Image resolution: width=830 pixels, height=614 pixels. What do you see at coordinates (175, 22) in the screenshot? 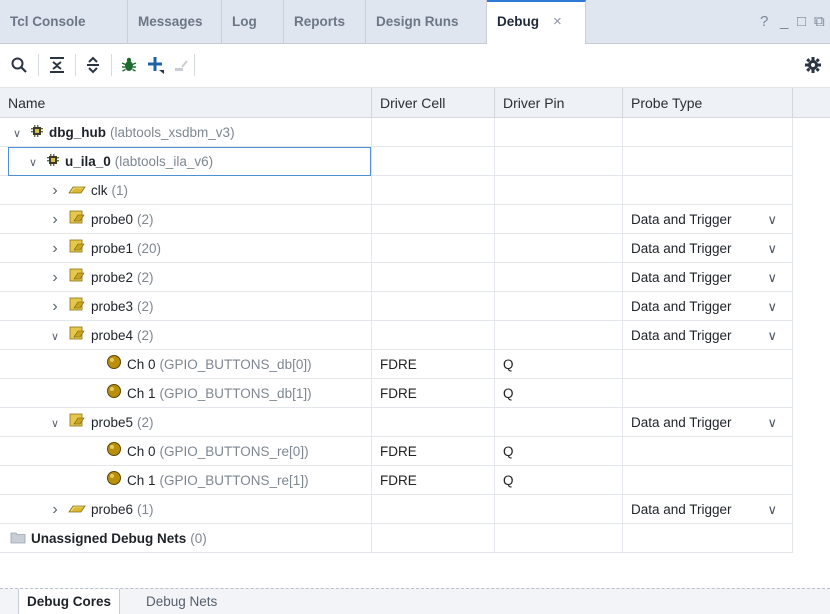
I see `tab-messages: Messages` at bounding box center [175, 22].